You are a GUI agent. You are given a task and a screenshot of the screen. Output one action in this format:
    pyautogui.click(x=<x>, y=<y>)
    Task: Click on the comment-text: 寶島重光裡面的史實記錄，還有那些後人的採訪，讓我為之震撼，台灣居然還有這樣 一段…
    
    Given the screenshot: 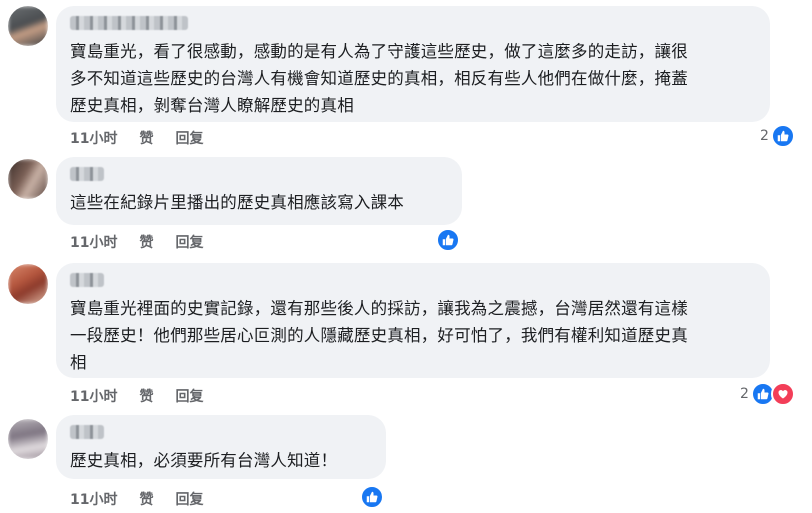 What is the action you would take?
    pyautogui.click(x=379, y=335)
    